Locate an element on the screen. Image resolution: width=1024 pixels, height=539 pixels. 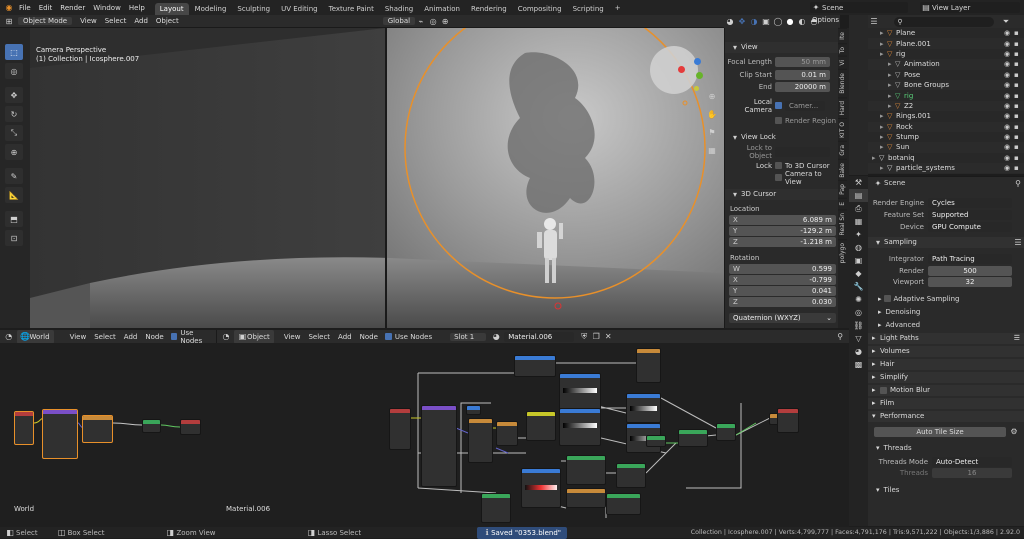
shader-node-principled-bsdf is located at coordinates (439, 446).